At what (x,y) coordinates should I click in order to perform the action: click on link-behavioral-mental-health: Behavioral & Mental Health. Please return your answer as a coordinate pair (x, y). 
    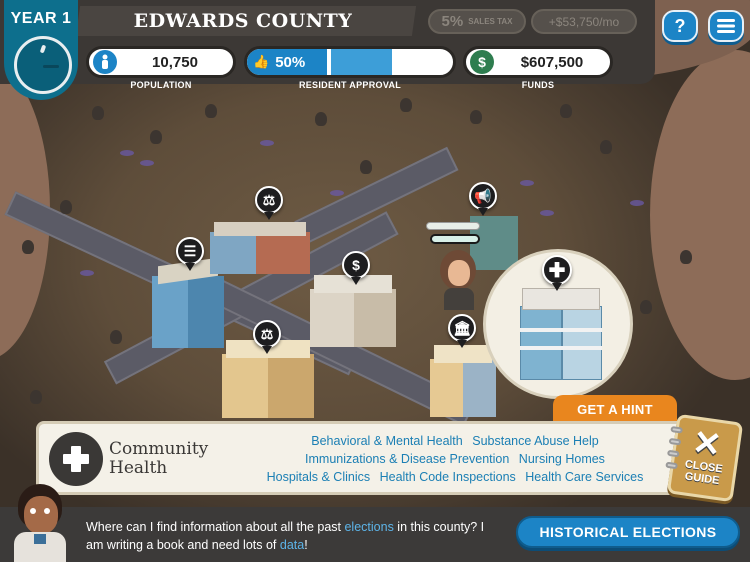
    Looking at the image, I should click on (386, 441).